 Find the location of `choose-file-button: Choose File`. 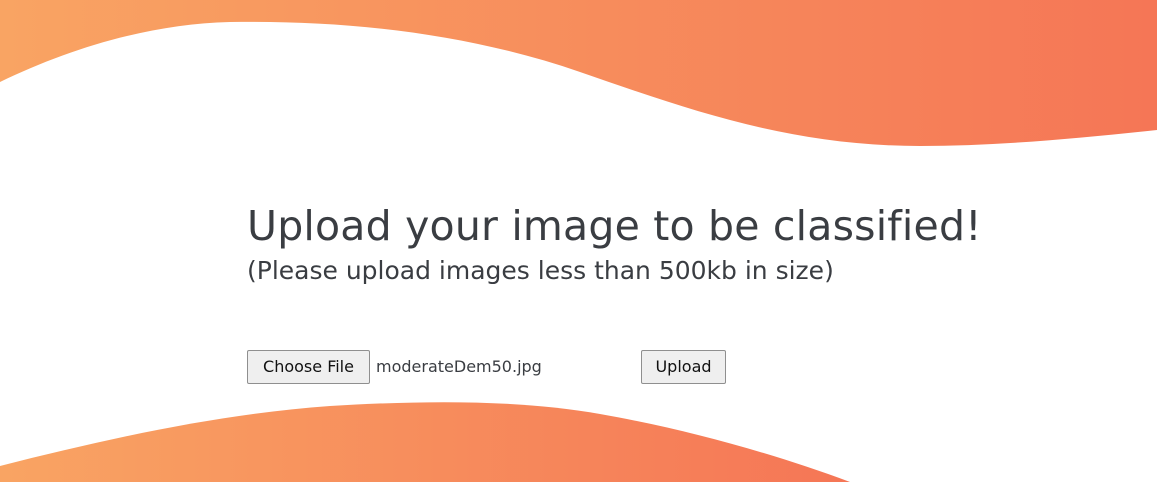

choose-file-button: Choose File is located at coordinates (308, 367).